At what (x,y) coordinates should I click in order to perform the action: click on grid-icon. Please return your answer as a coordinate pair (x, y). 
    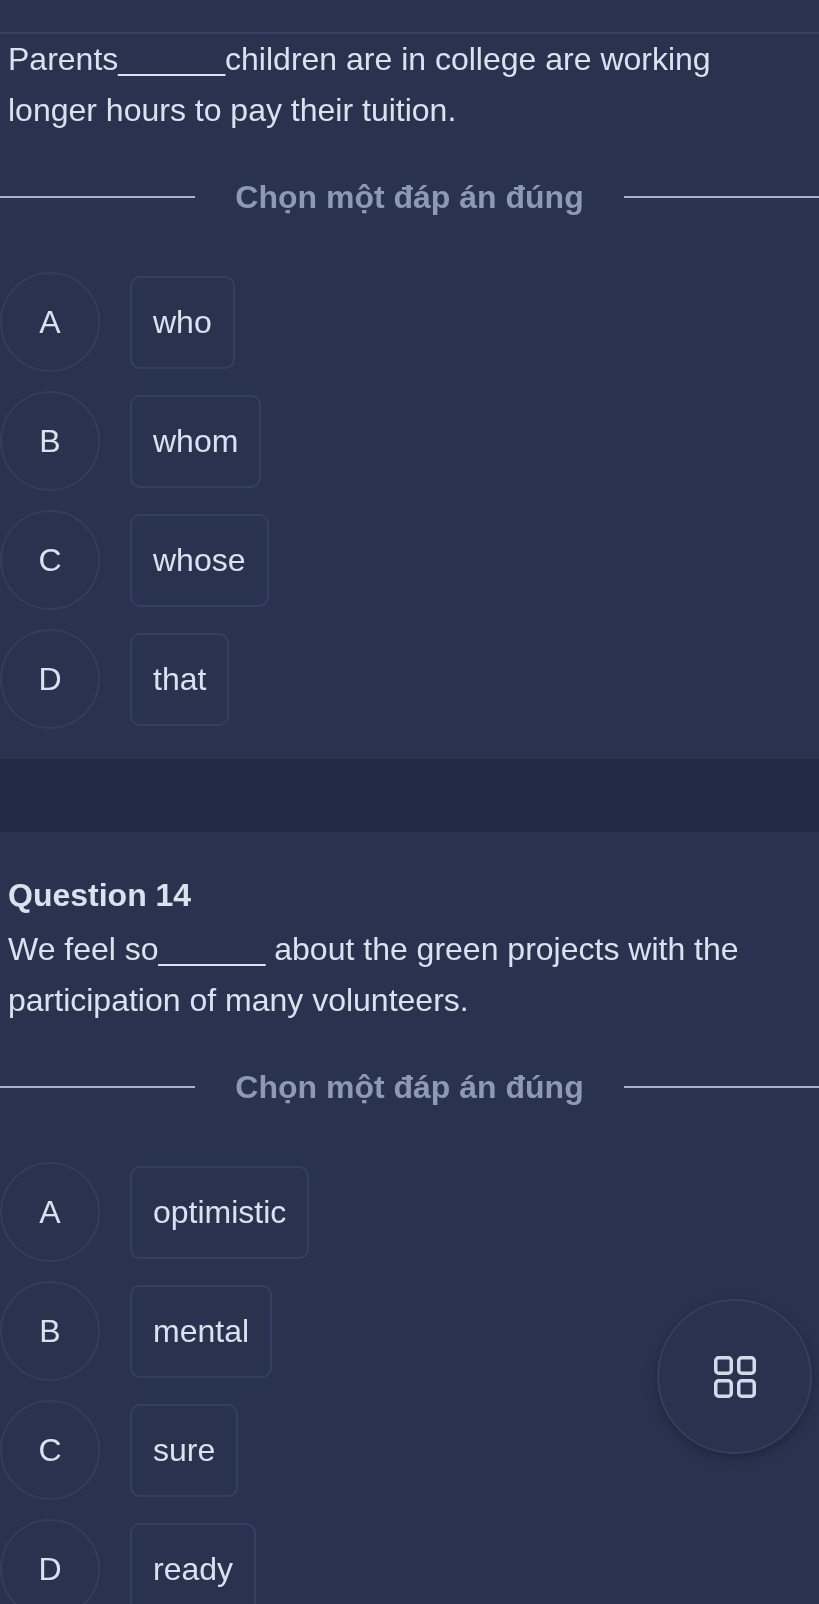
    Looking at the image, I should click on (734, 1376).